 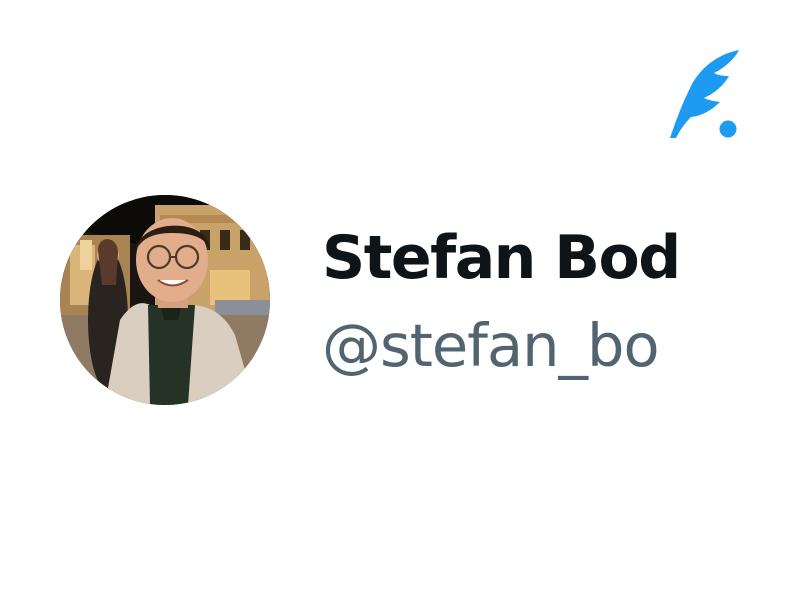 I want to click on quill-logo-icon, so click(x=704, y=94).